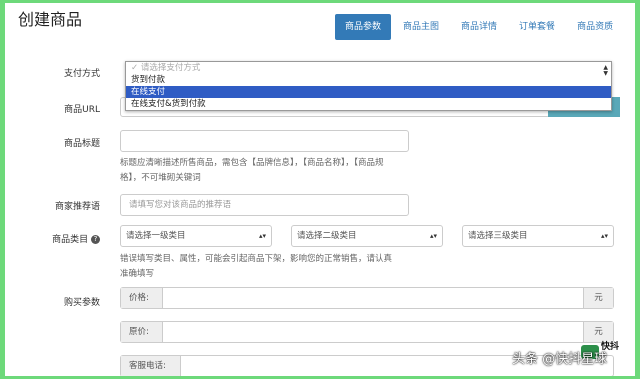  I want to click on tab-bar: 商品参数 商品主图 商品详情 订单套餐 商品资质, so click(480, 27).